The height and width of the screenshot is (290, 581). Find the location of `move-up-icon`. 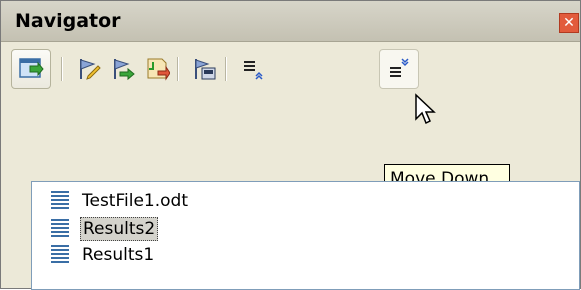

move-up-icon is located at coordinates (253, 70).